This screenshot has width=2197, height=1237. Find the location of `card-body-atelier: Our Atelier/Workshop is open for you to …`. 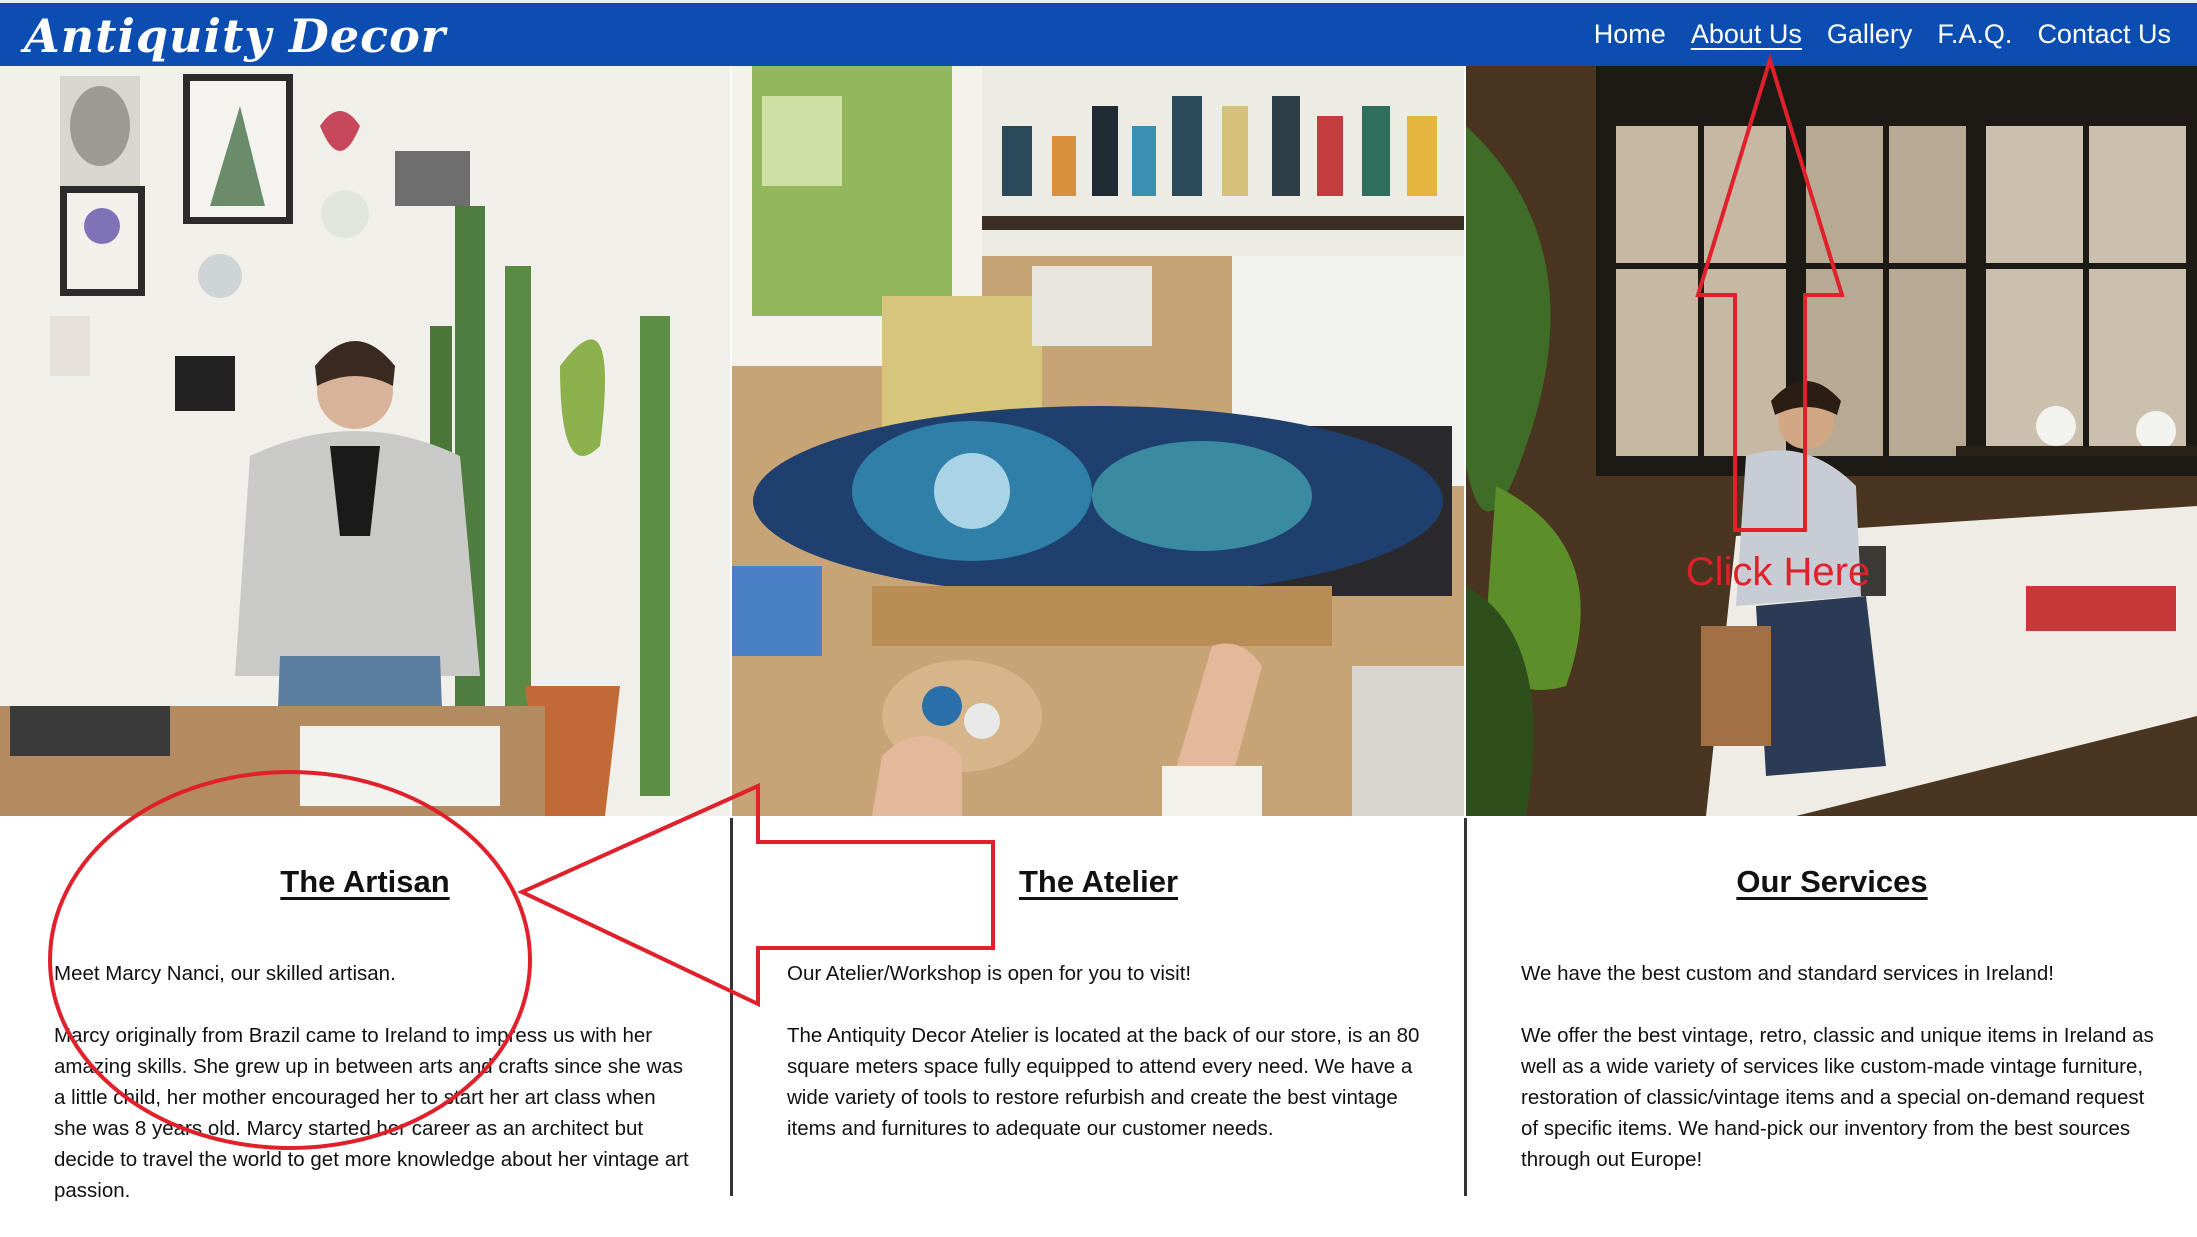

card-body-atelier: Our Atelier/Workshop is open for you to … is located at coordinates (1105, 1066).